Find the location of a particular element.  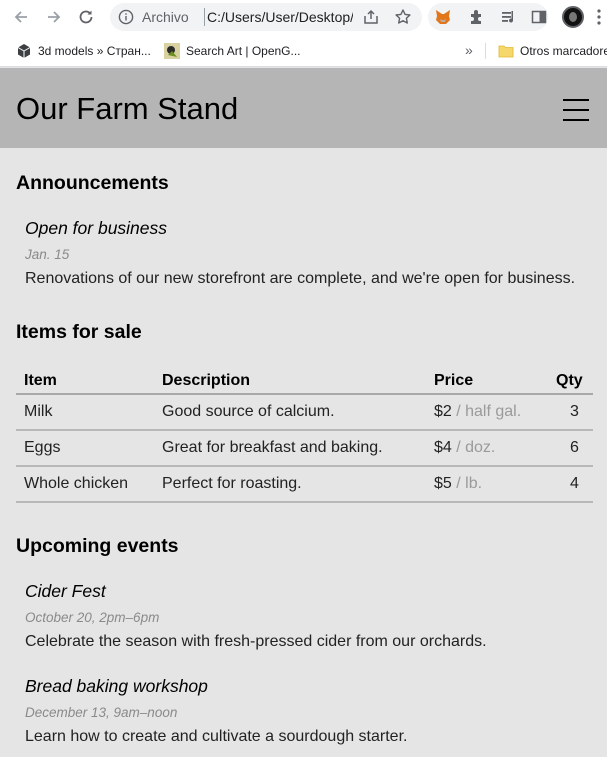

site-title: Our Farm Stand is located at coordinates (127, 108).